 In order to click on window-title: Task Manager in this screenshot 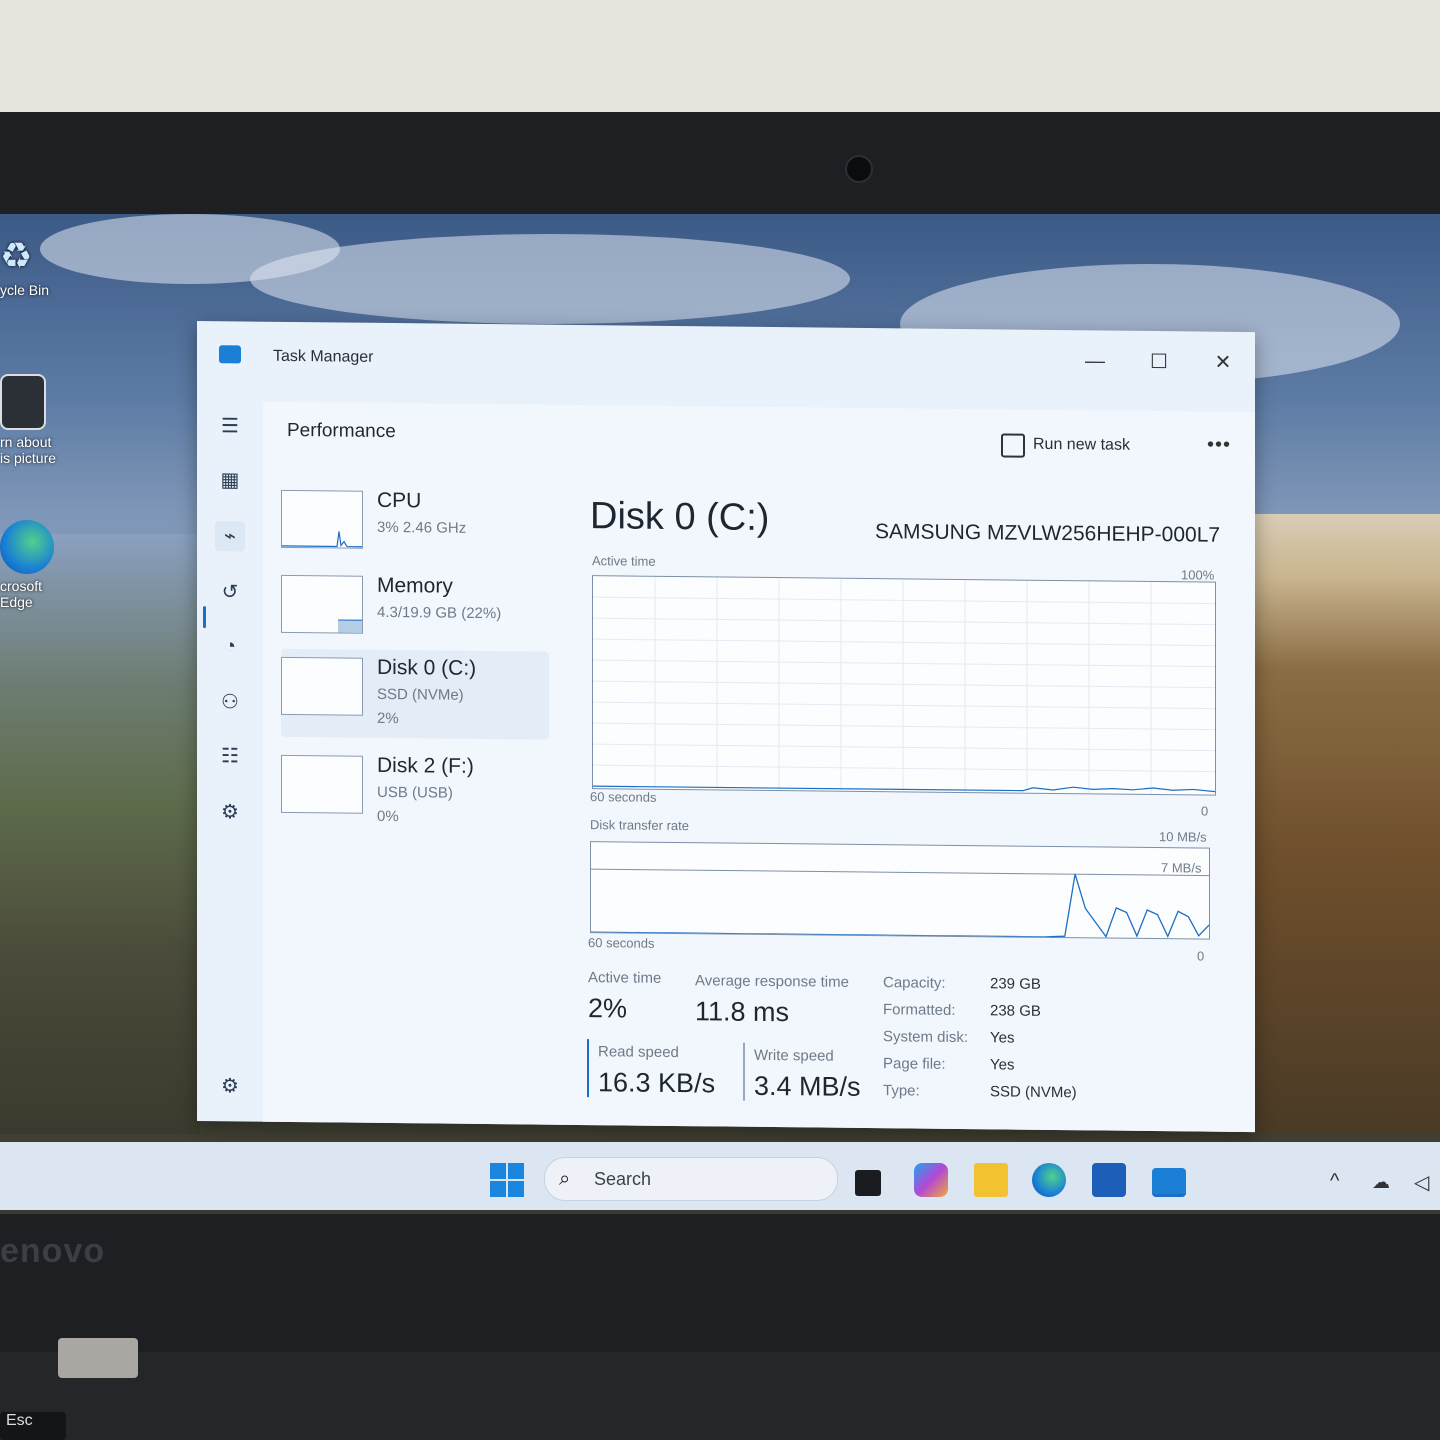, I will do `click(323, 356)`.